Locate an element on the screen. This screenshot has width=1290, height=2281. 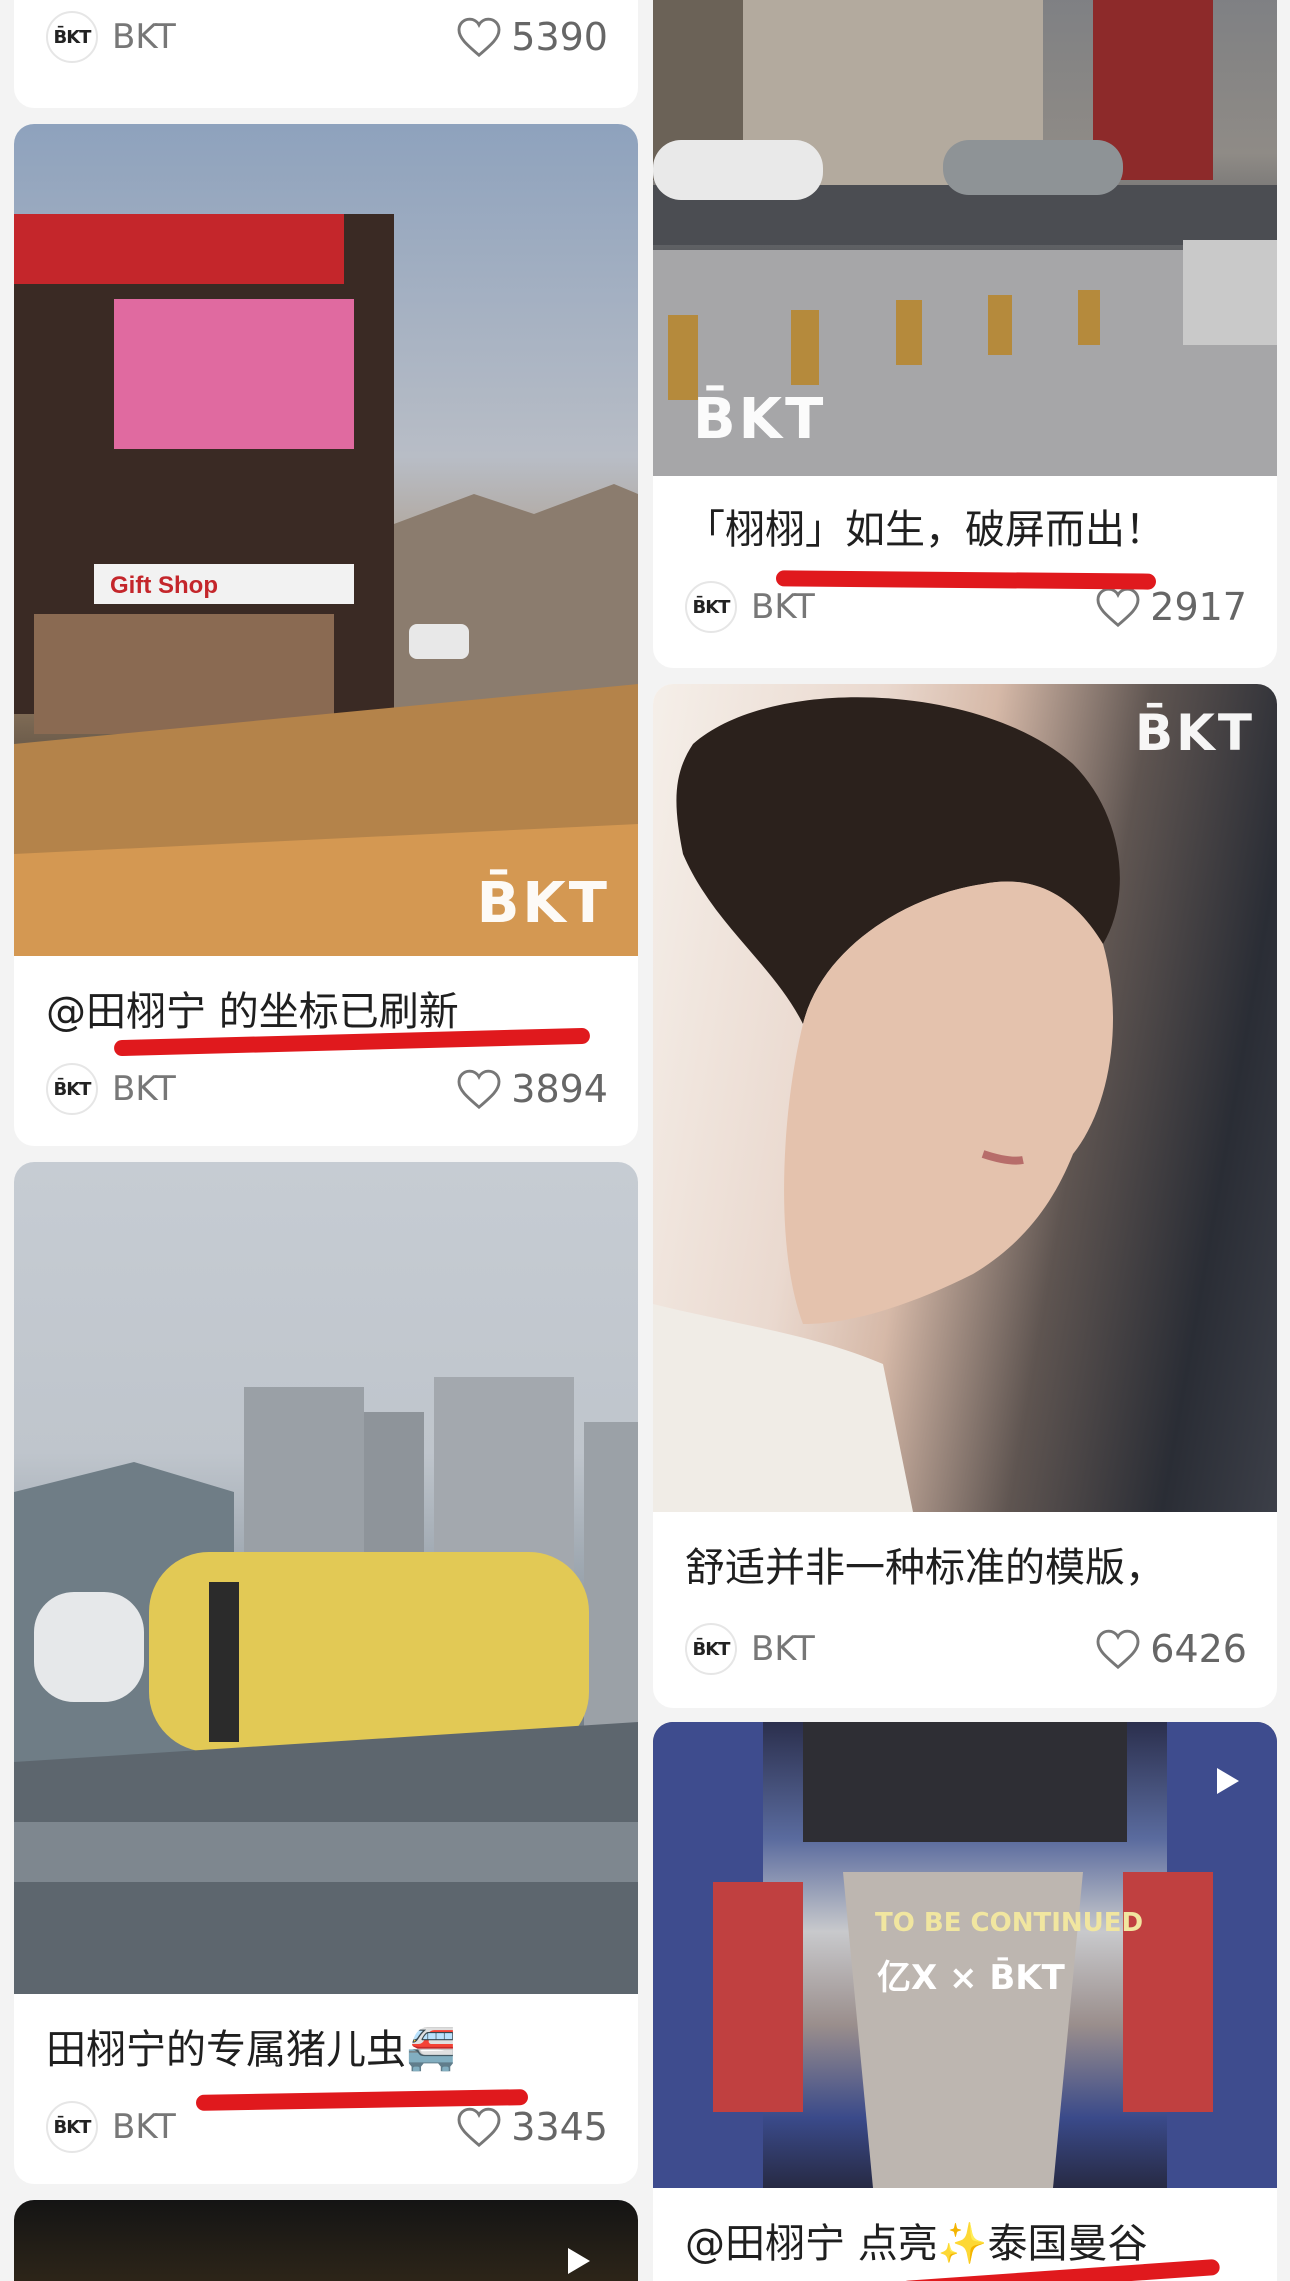
feed-card-bangkok-video: TO BE CONTINUED 亿X × B̄KT @田栩宁 点亮✨泰国曼谷 is located at coordinates (965, 2001).